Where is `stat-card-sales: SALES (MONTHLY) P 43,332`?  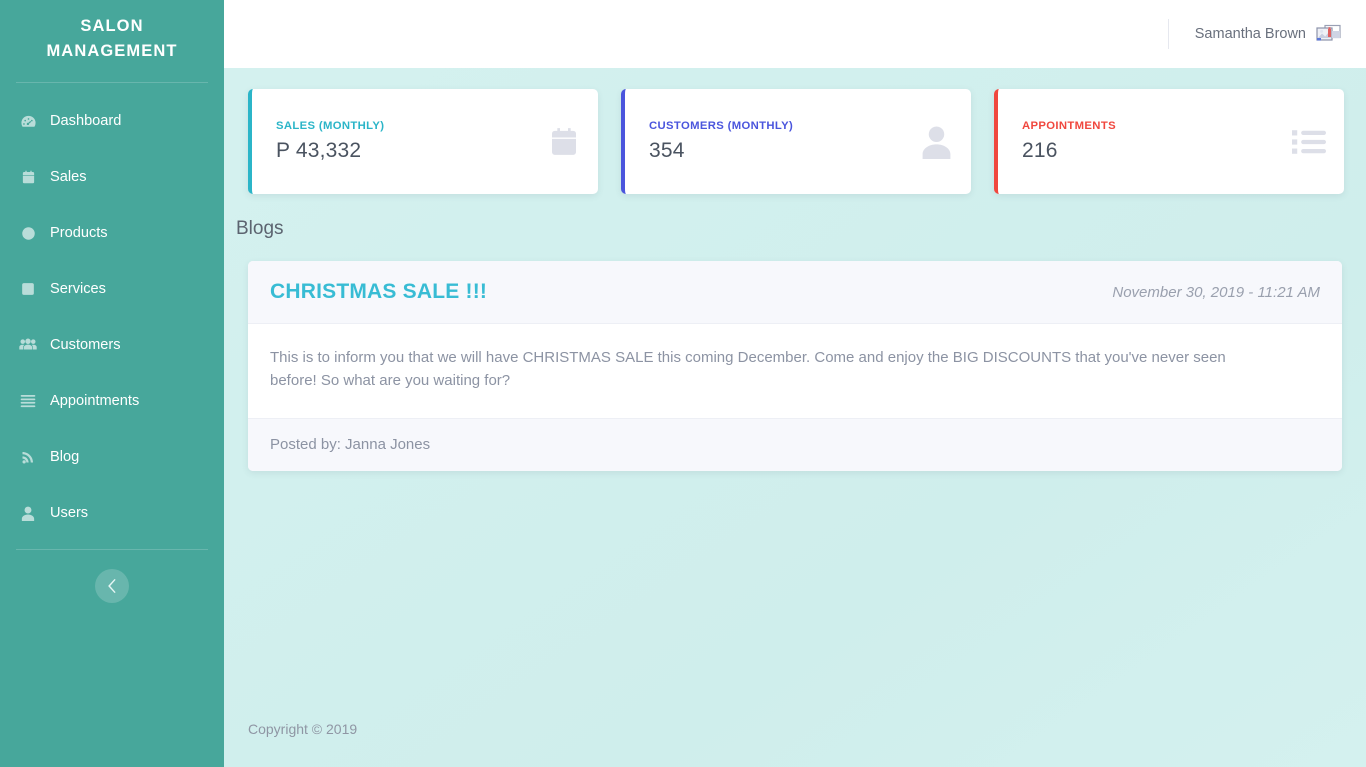
stat-card-sales: SALES (MONTHLY) P 43,332 is located at coordinates (423, 141).